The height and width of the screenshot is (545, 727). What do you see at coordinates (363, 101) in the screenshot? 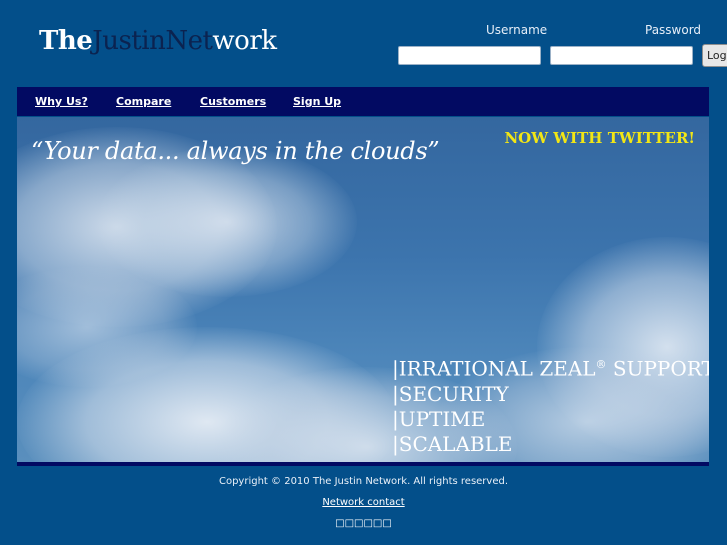
I see `main-nav: Why Us? Compare Customers Sign Up` at bounding box center [363, 101].